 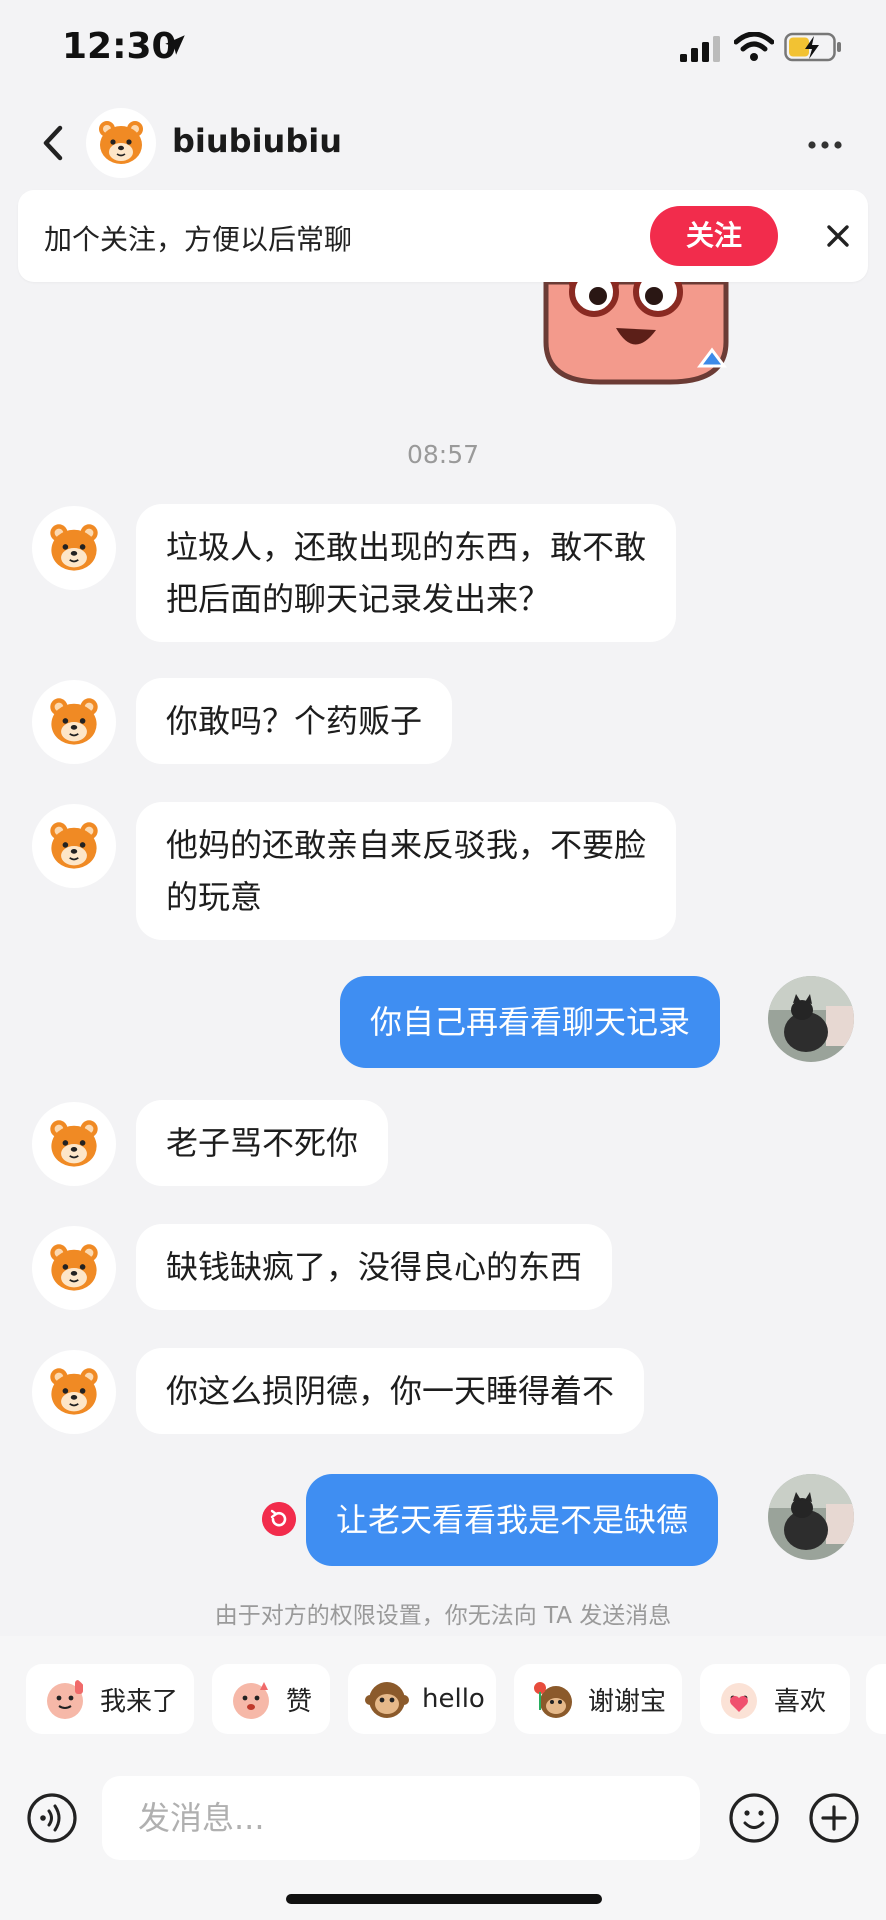 What do you see at coordinates (251, 1700) in the screenshot?
I see `thumbs-sticker-icon` at bounding box center [251, 1700].